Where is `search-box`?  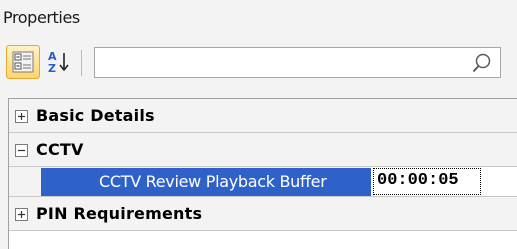
search-box is located at coordinates (297, 62).